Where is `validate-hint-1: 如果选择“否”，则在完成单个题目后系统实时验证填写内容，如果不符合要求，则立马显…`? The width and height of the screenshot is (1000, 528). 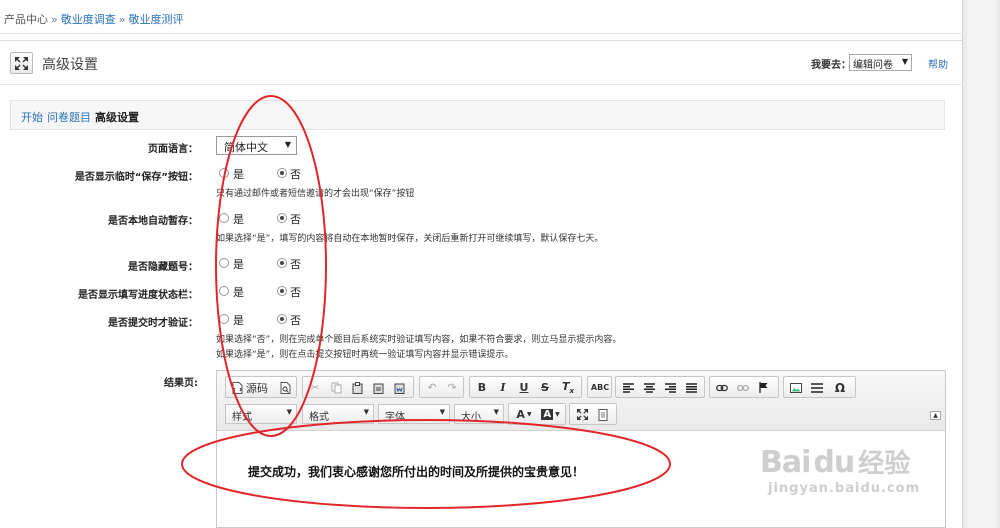
validate-hint-1: 如果选择“否”，则在完成单个题目后系统实时验证填写内容，如果不符合要求，则立马显… is located at coordinates (419, 340).